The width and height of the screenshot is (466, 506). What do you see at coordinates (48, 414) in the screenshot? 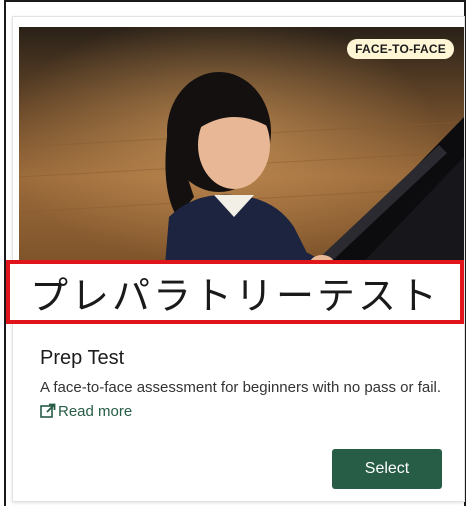
I see `external-link-icon` at bounding box center [48, 414].